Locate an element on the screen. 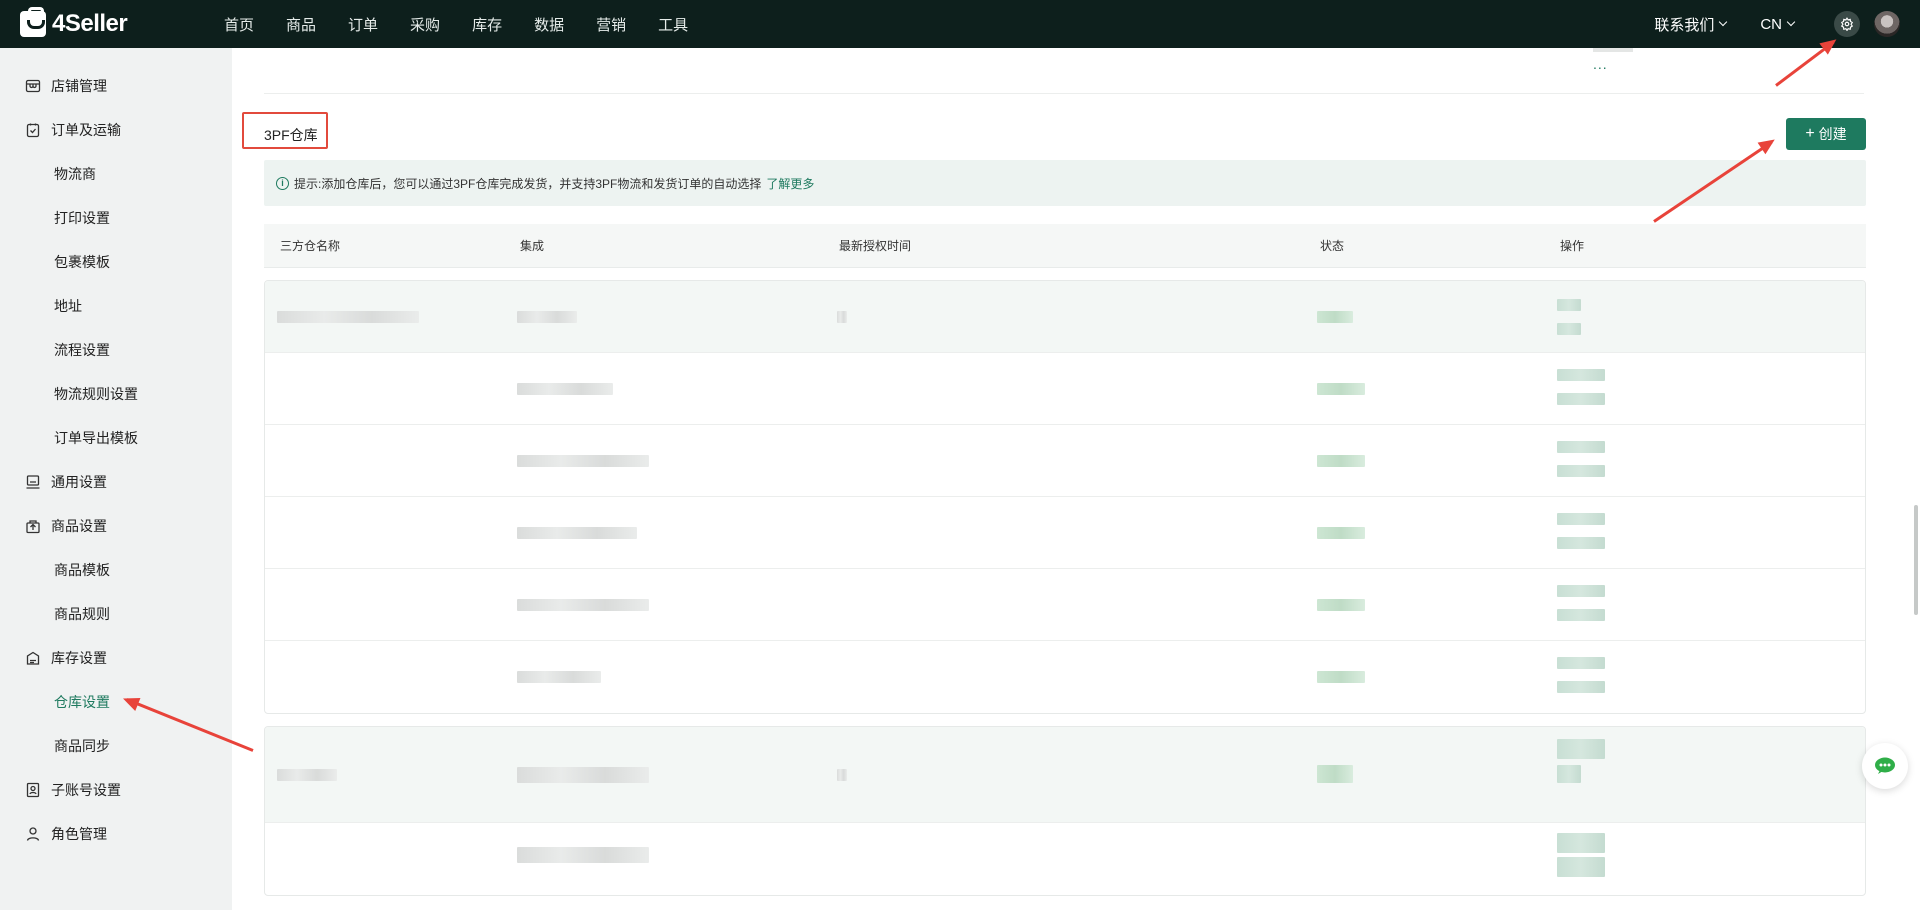  plus-icon: + is located at coordinates (1810, 133).